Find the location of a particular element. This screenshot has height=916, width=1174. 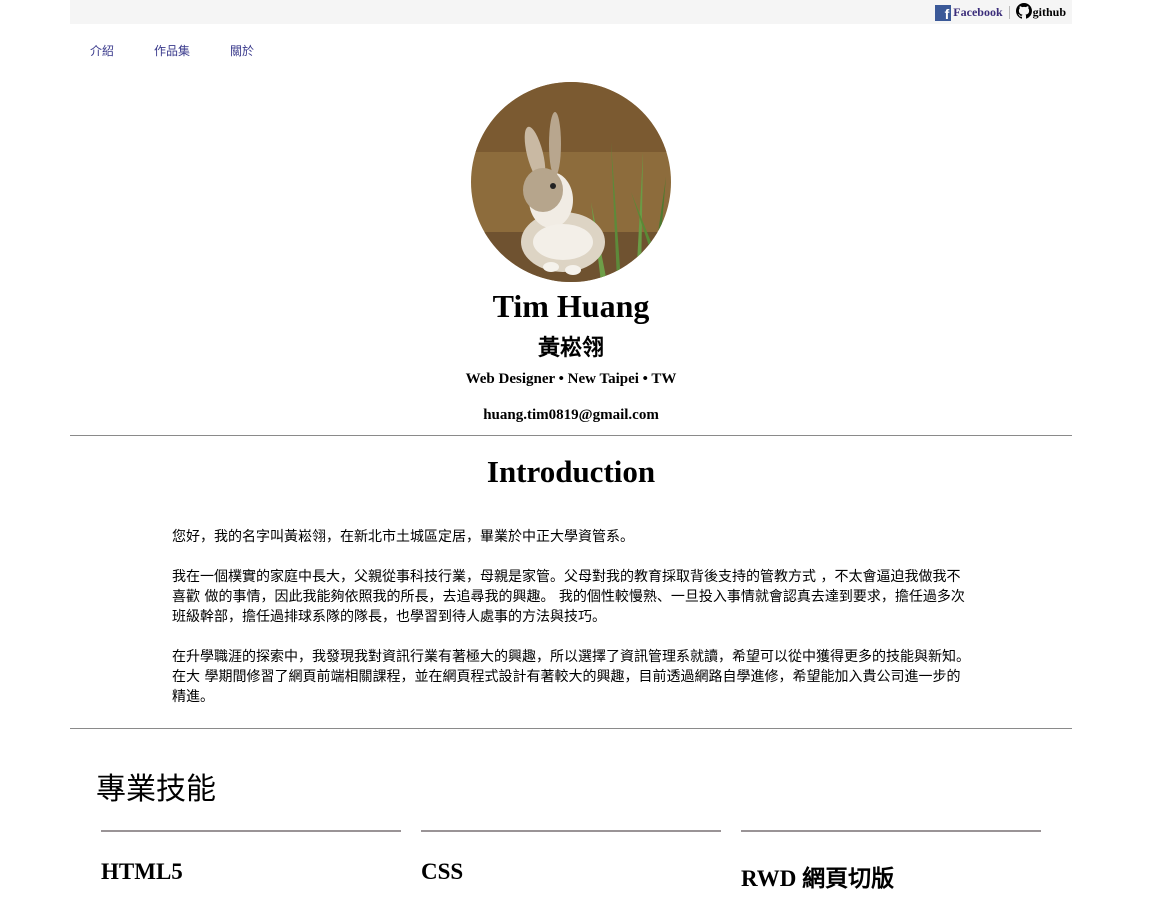

skill-name: CSS is located at coordinates (442, 871).